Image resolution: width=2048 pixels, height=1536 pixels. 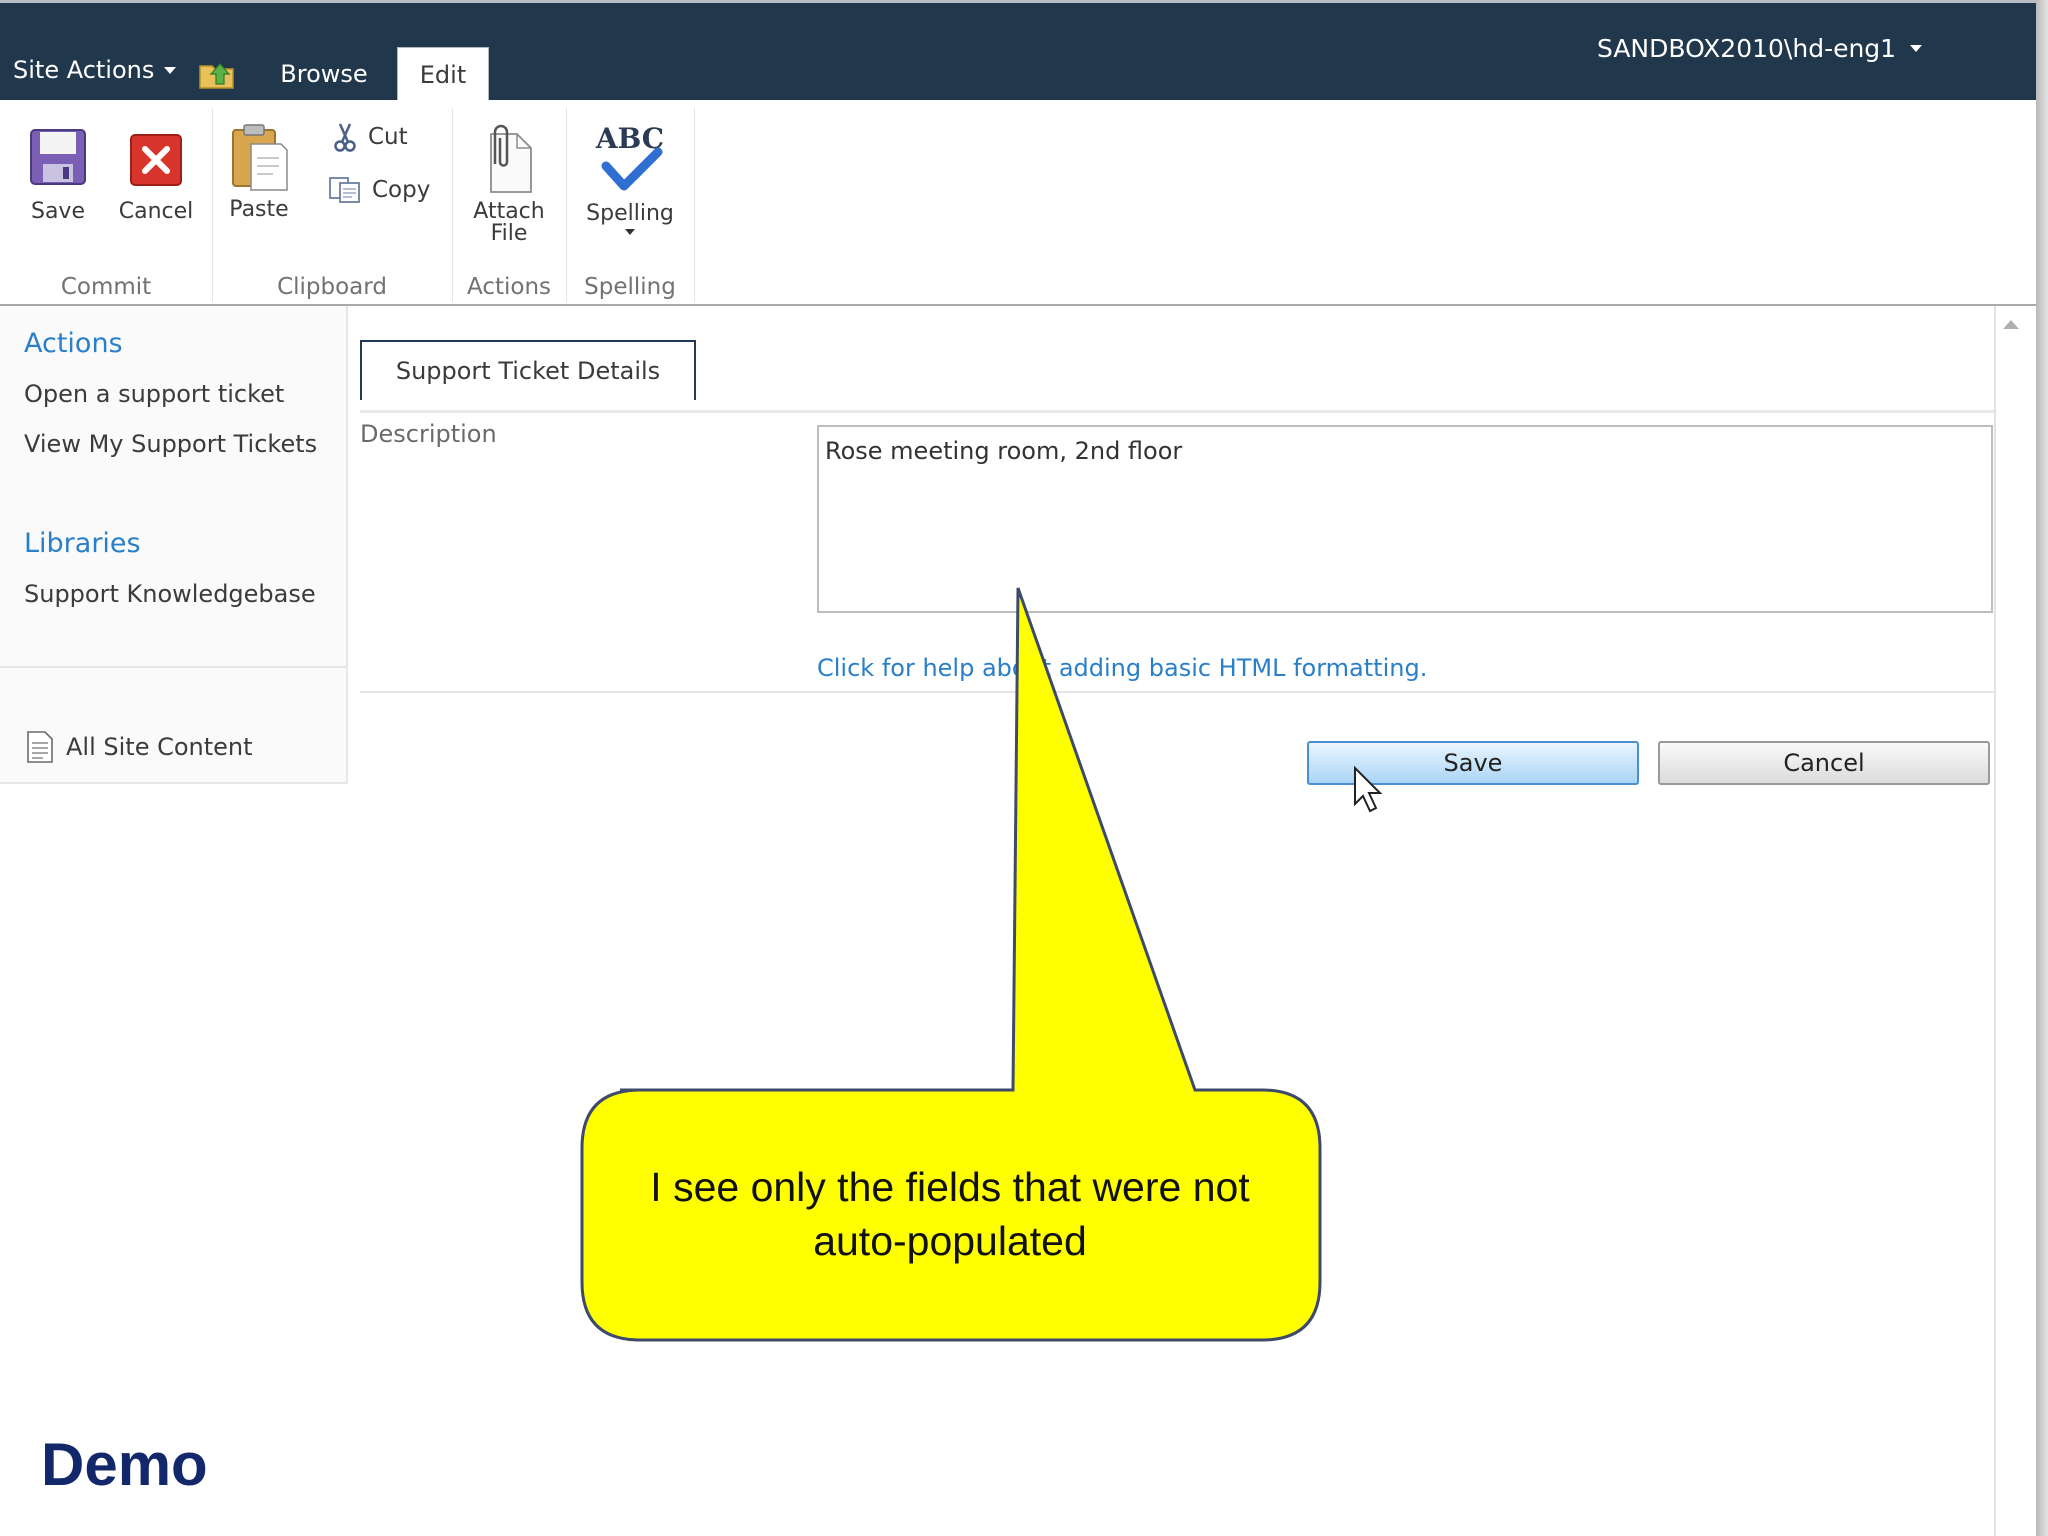 I want to click on callout-text-line1: I see only the fields that were not, so click(x=950, y=1187).